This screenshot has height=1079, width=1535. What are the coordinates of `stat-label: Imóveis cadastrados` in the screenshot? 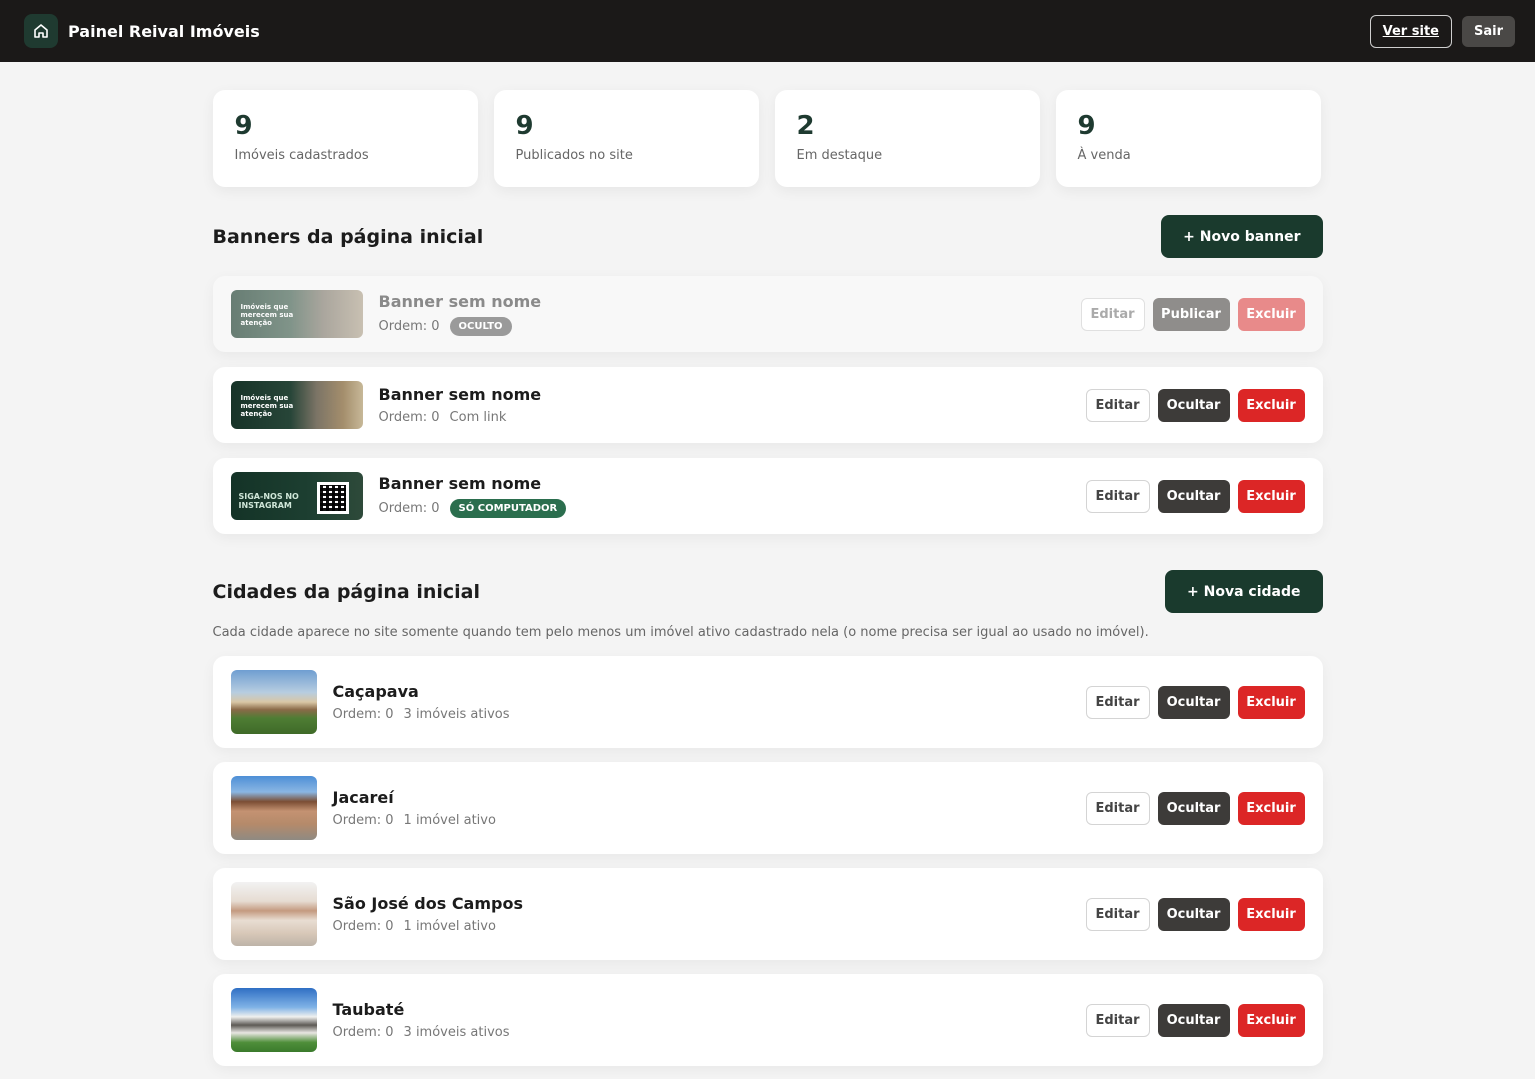 It's located at (301, 155).